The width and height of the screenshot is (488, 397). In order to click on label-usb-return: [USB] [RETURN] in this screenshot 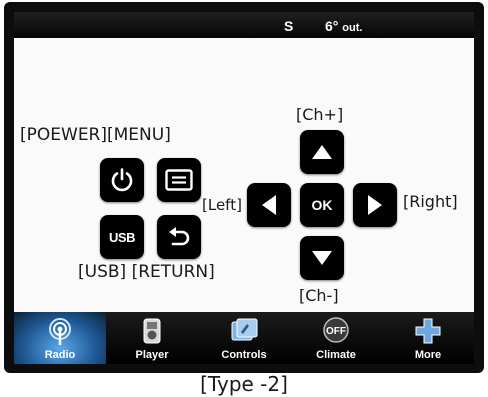, I will do `click(146, 272)`.